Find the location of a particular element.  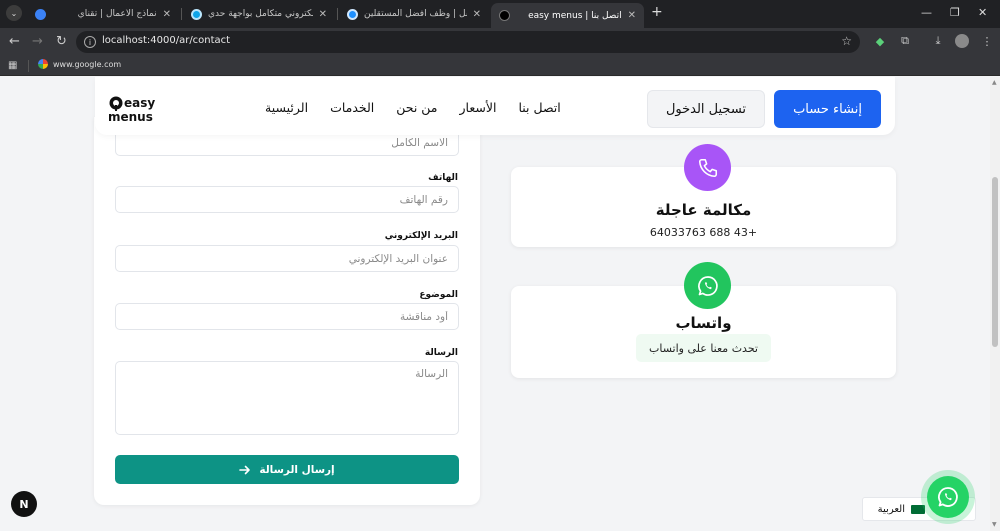

site-info-icon: i is located at coordinates (90, 42).